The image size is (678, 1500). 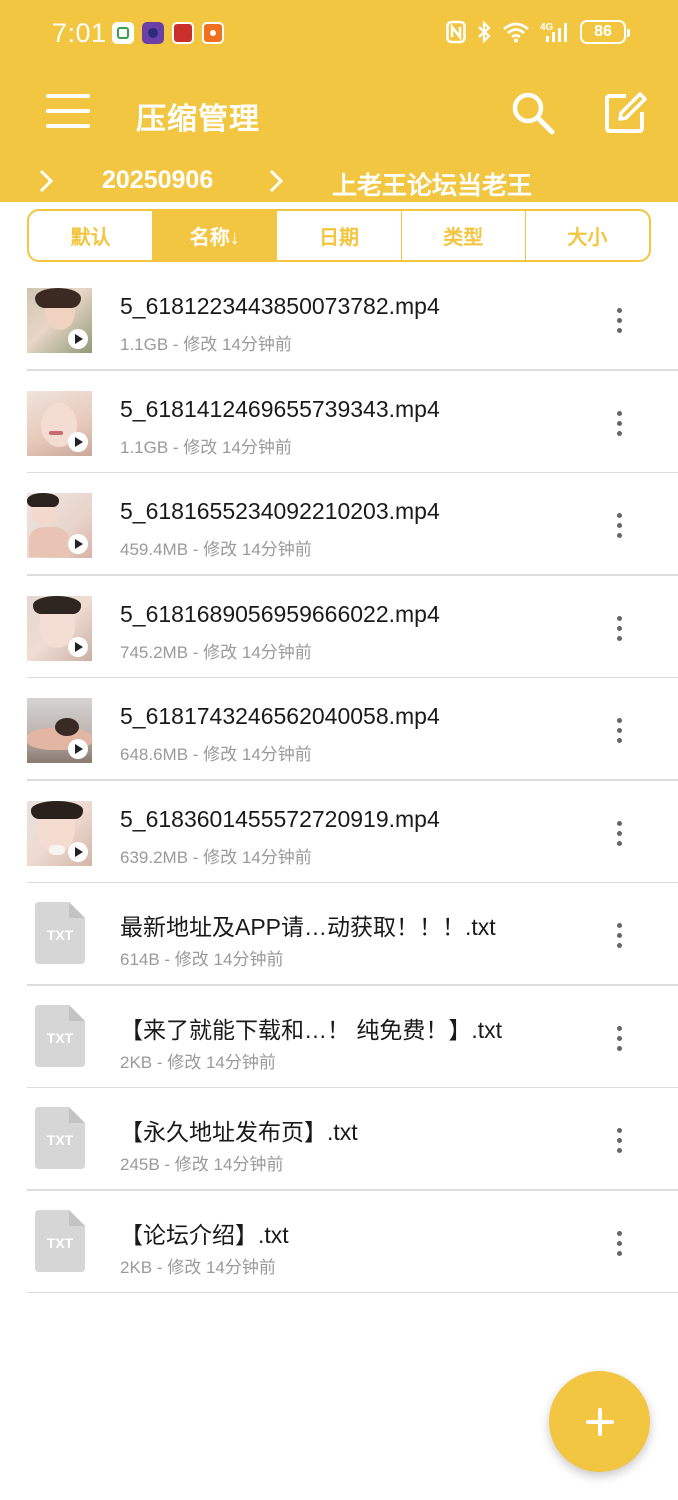 What do you see at coordinates (91, 235) in the screenshot?
I see `sort-tab-default: 默认` at bounding box center [91, 235].